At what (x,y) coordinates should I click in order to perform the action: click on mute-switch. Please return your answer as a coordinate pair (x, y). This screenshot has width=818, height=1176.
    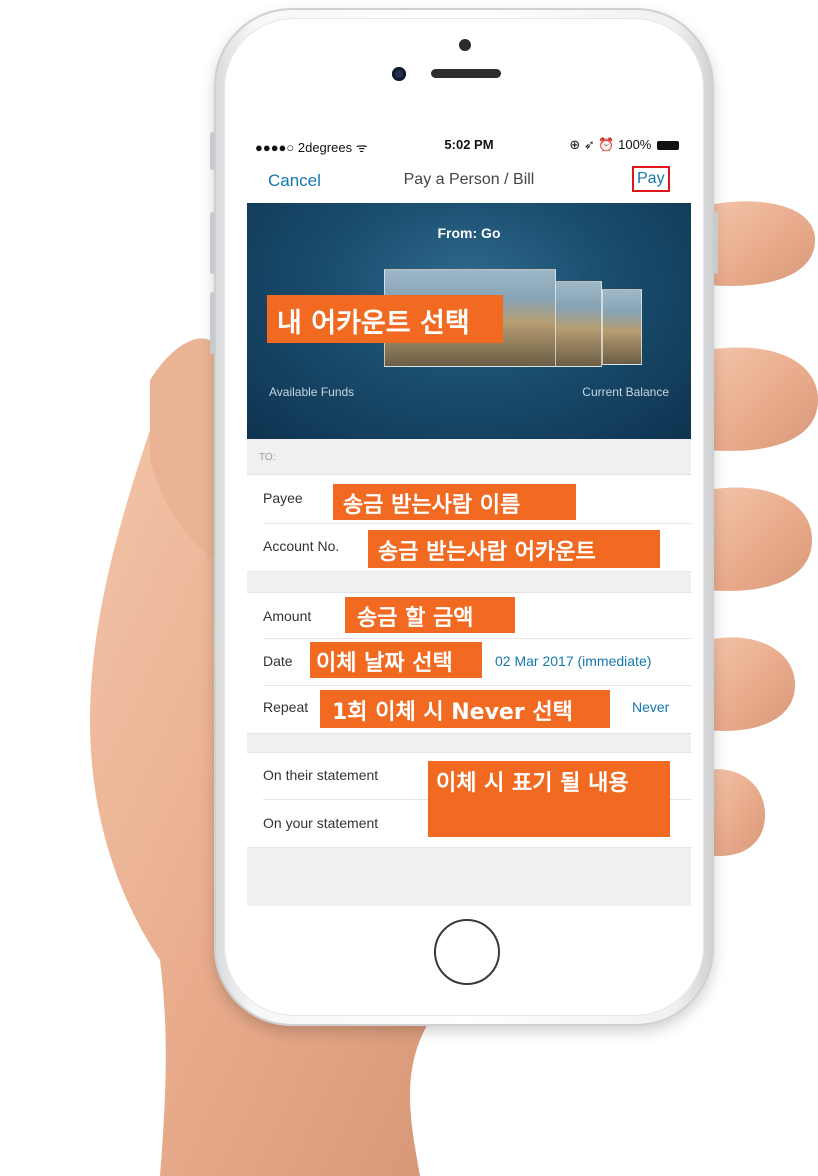
    Looking at the image, I should click on (212, 151).